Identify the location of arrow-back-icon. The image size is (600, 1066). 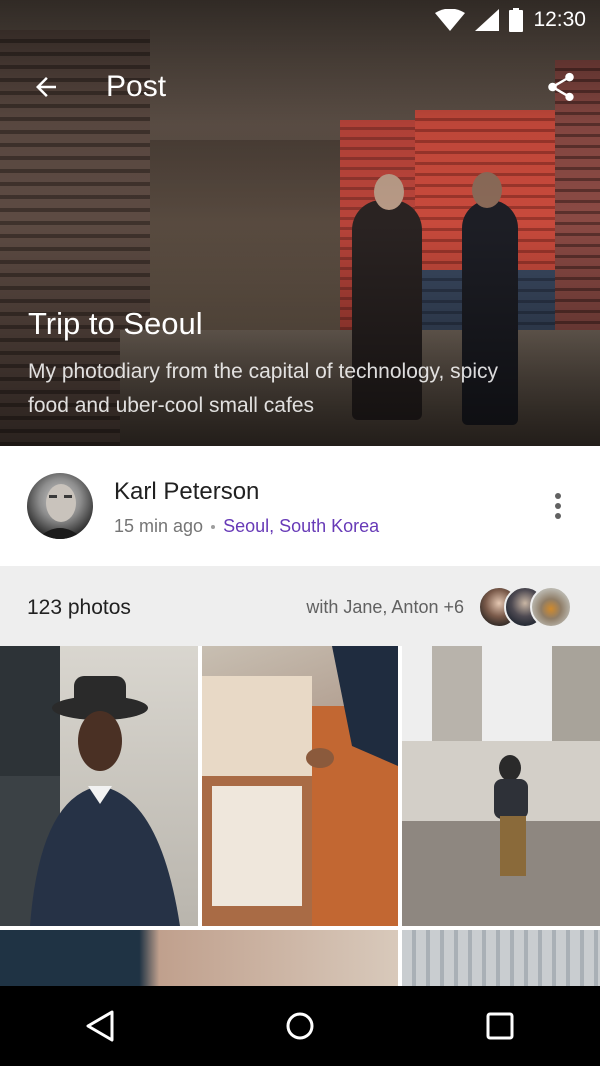
(46, 87).